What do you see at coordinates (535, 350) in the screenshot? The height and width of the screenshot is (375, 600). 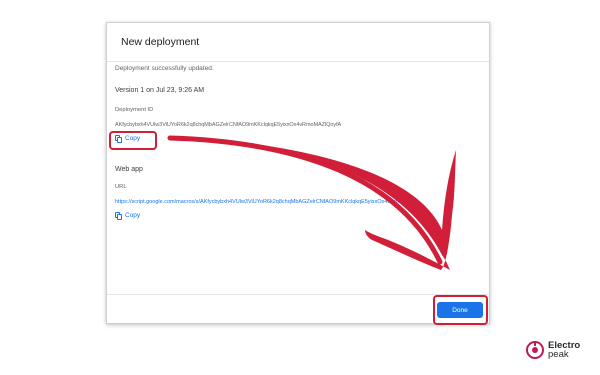 I see `electropeak-logo-icon` at bounding box center [535, 350].